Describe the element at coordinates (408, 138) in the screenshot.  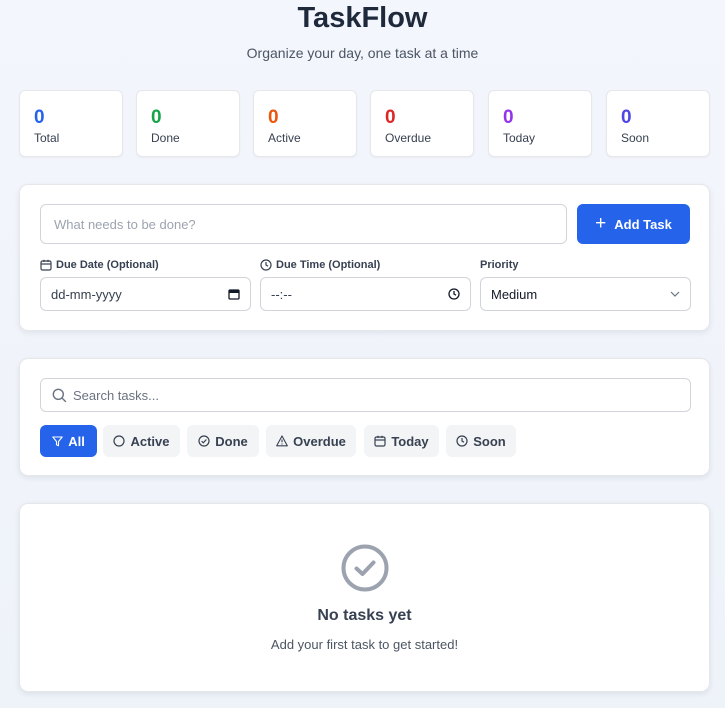
I see `stat-label: Overdue` at that location.